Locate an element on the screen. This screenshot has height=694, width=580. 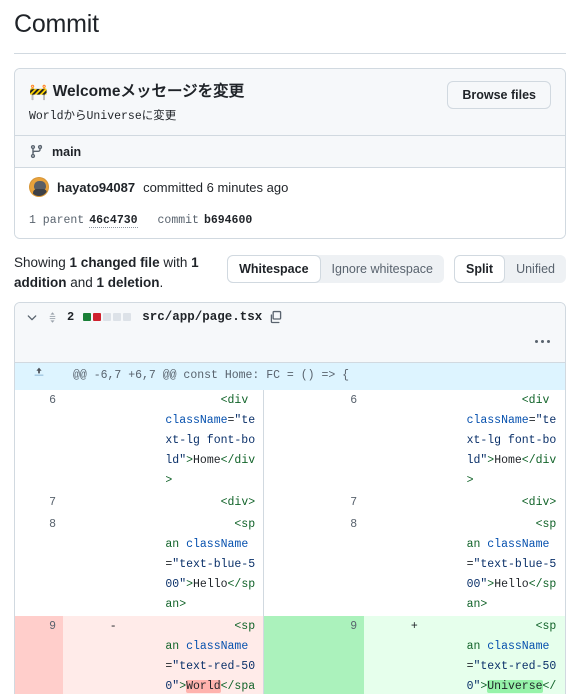
file-path: src/app/page.tsx is located at coordinates (202, 317).